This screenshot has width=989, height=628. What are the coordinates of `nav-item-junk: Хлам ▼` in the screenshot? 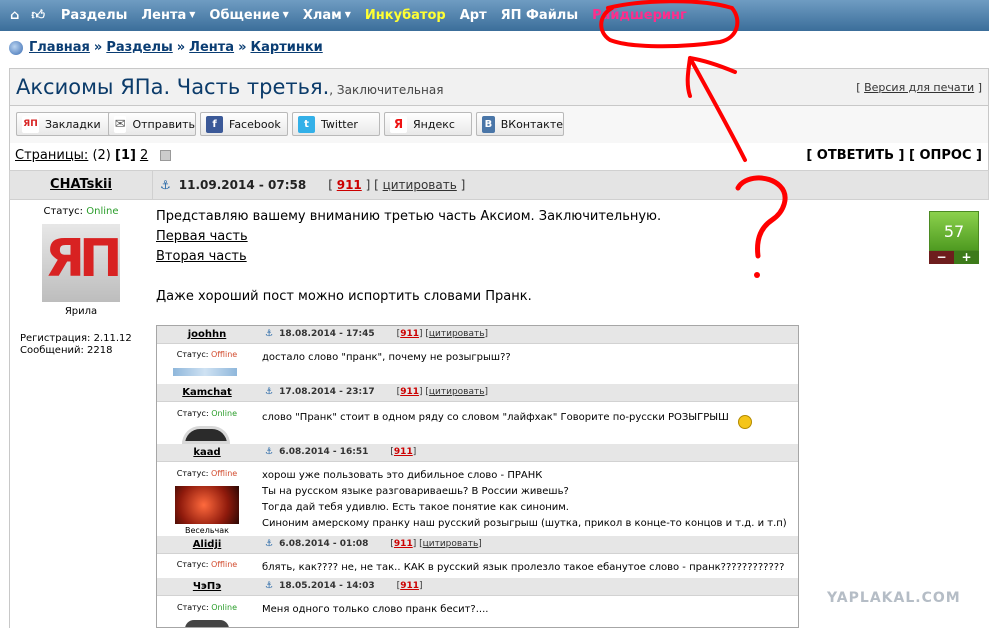 It's located at (327, 15).